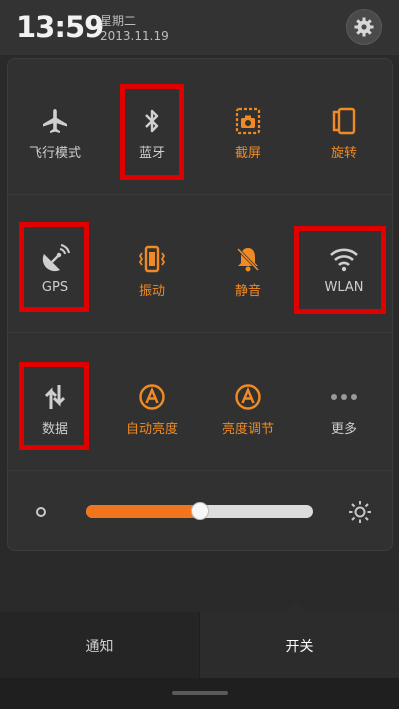 The height and width of the screenshot is (709, 399). Describe the element at coordinates (344, 397) in the screenshot. I see `more-dots-icon` at that location.